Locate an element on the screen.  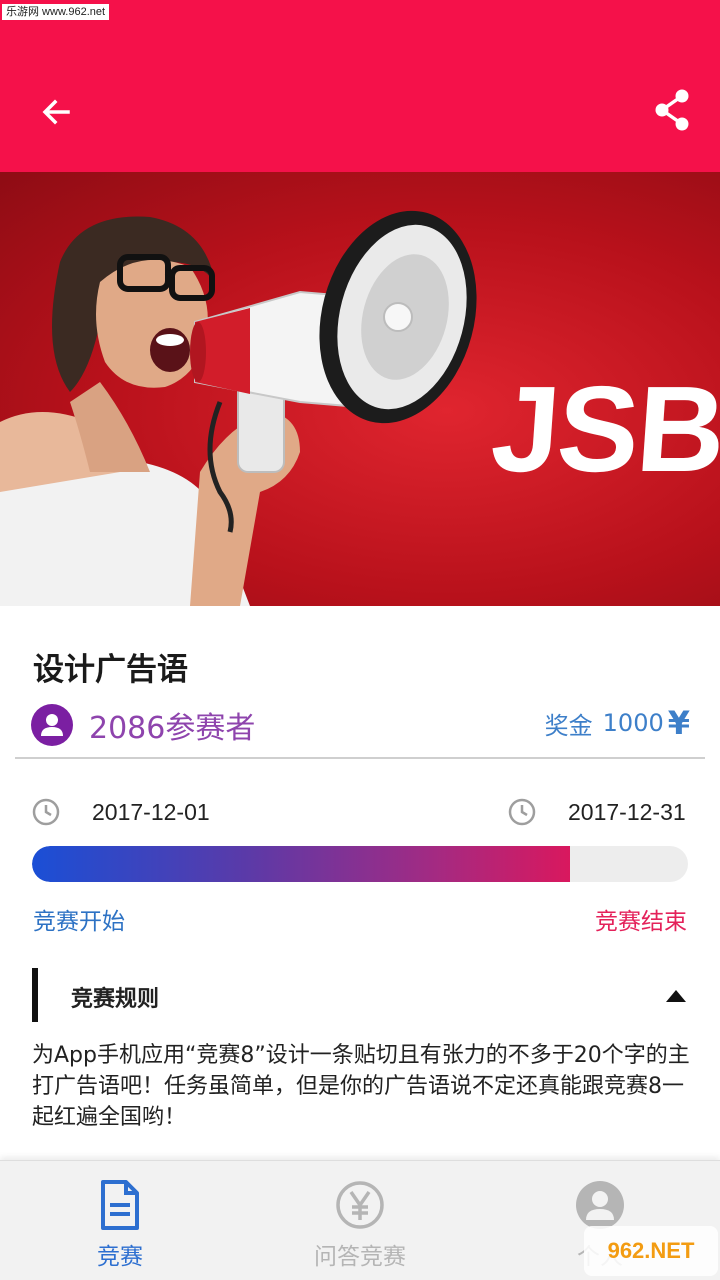
rules-title: 竞赛规则 is located at coordinates (115, 999).